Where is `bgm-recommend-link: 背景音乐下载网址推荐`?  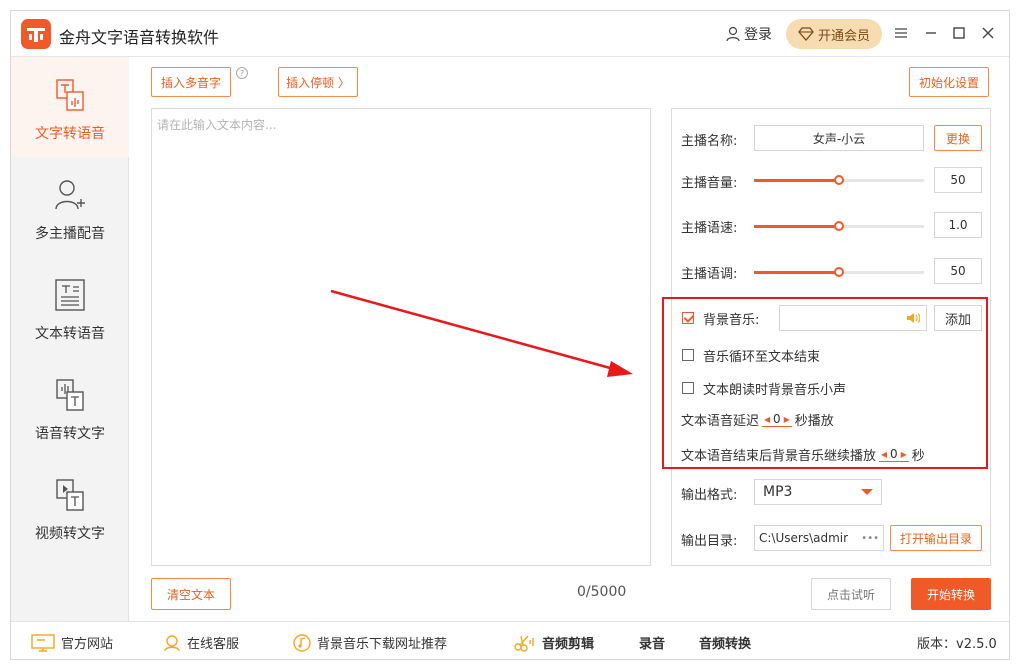
bgm-recommend-link: 背景音乐下载网址推荐 is located at coordinates (370, 642).